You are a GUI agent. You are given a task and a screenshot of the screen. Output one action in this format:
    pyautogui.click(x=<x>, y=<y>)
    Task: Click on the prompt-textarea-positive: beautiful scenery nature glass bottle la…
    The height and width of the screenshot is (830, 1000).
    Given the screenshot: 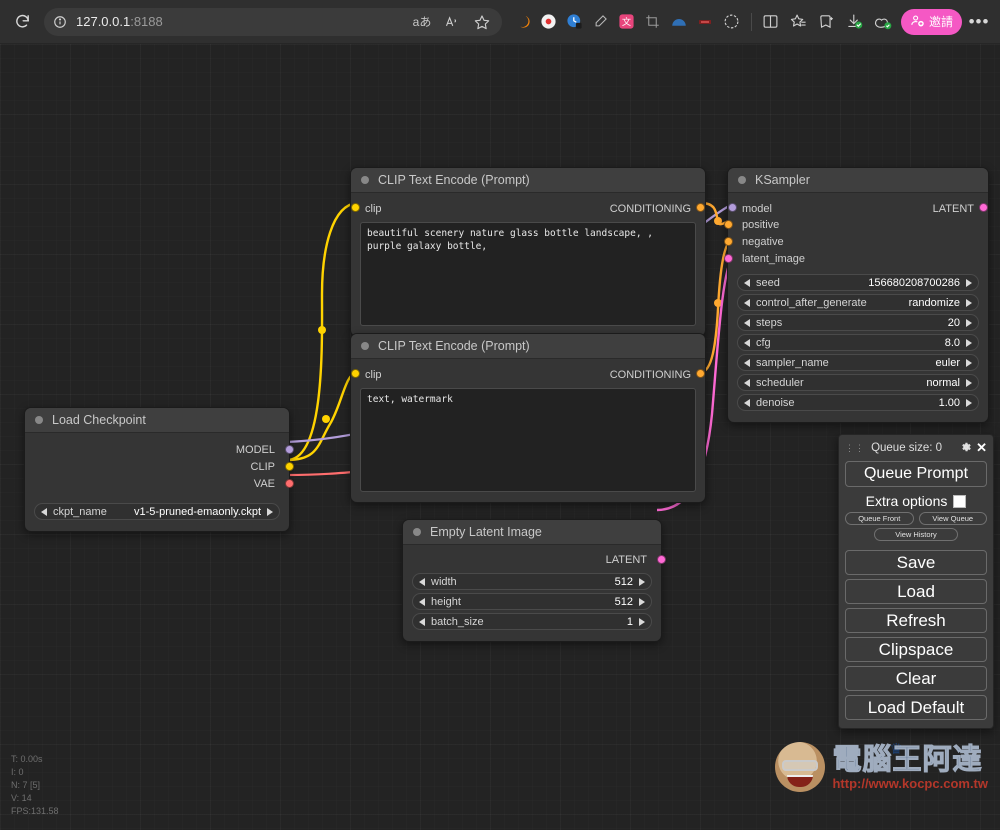 What is the action you would take?
    pyautogui.click(x=528, y=274)
    